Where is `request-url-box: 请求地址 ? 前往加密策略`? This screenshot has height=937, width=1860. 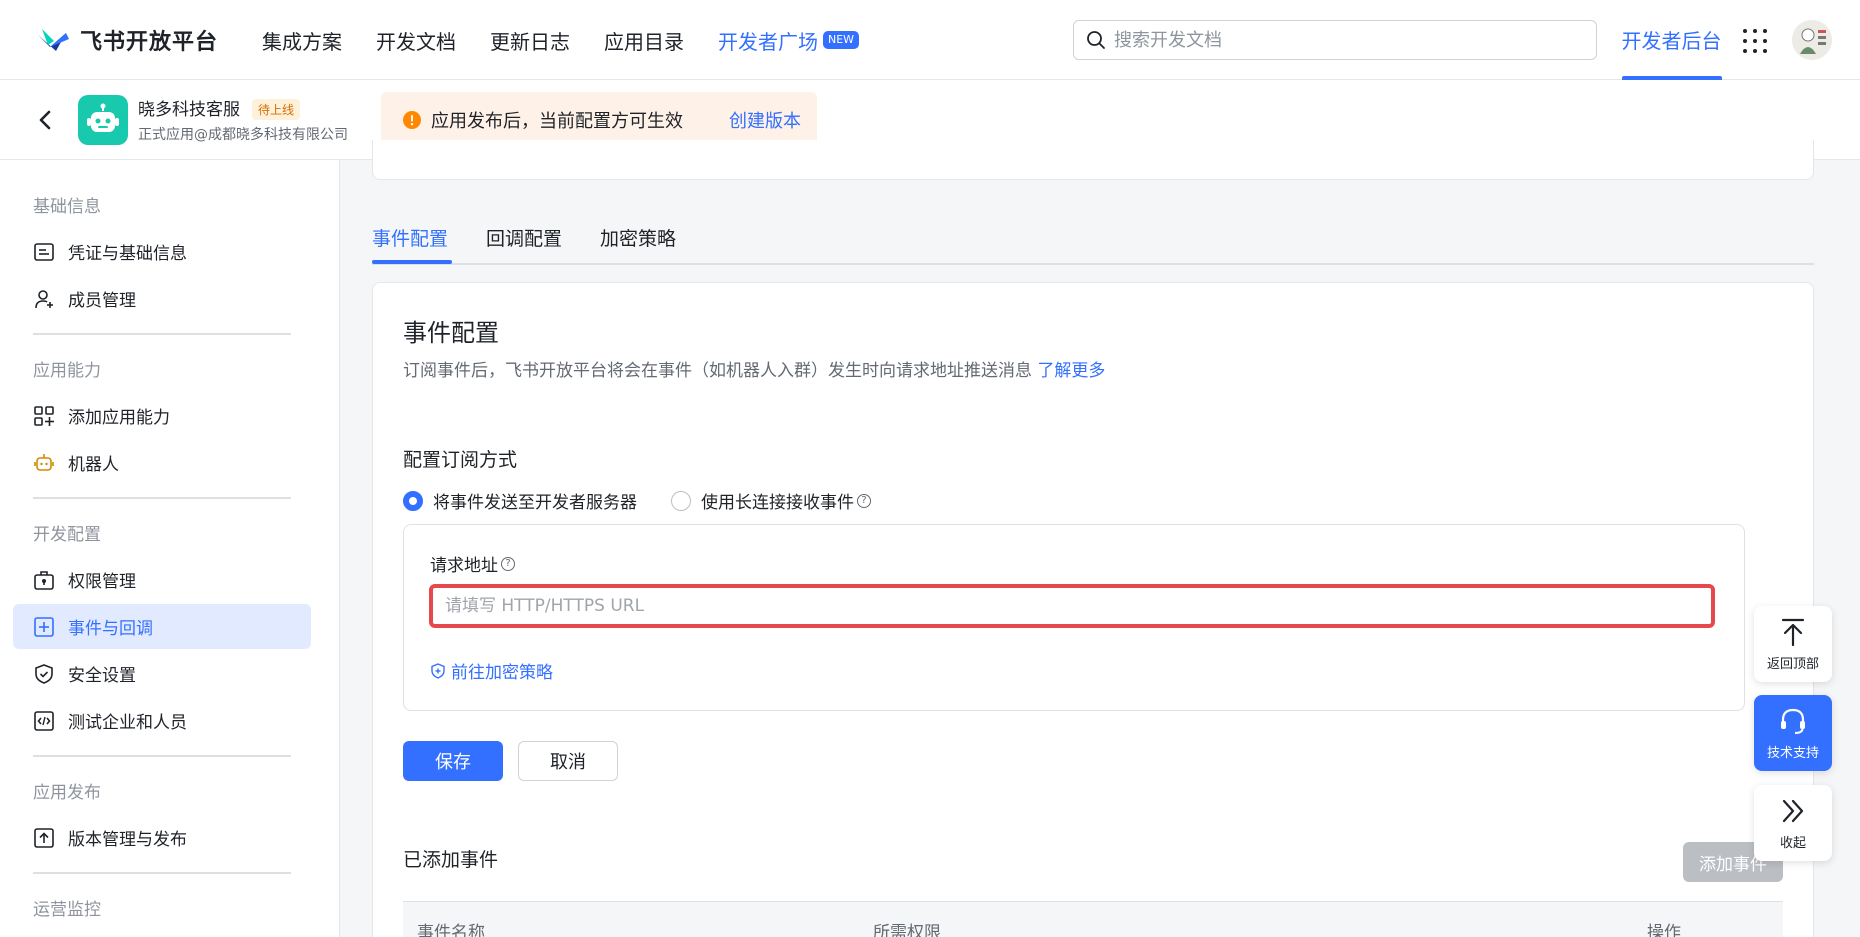 request-url-box: 请求地址 ? 前往加密策略 is located at coordinates (1074, 617).